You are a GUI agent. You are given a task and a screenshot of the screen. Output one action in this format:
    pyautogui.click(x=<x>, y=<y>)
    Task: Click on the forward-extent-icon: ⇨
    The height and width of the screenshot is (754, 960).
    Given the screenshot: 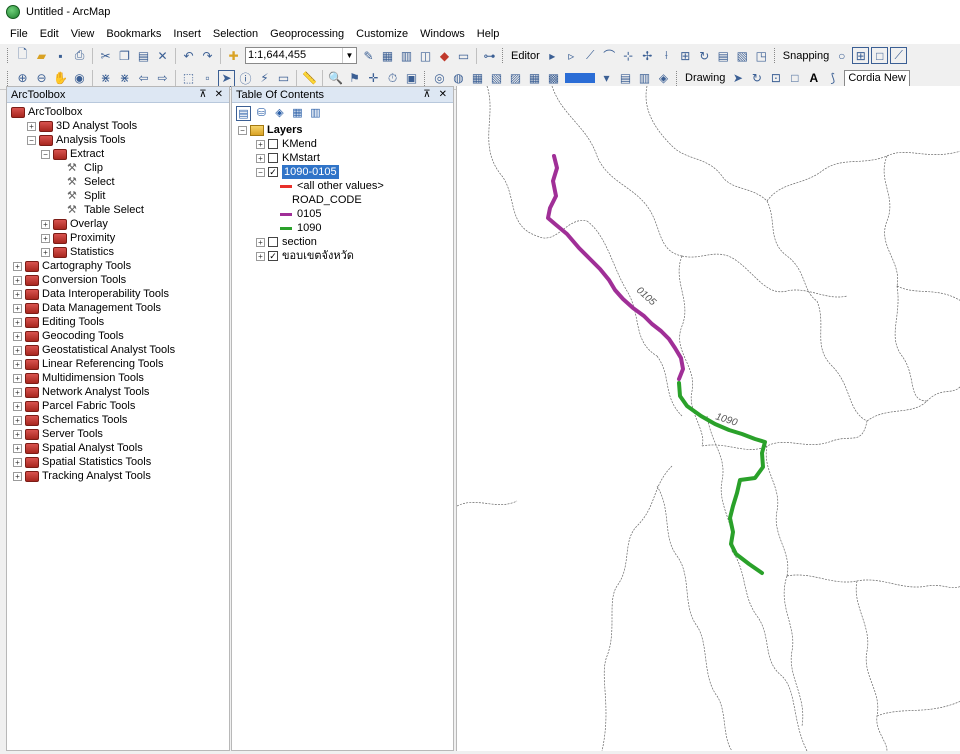 What is the action you would take?
    pyautogui.click(x=162, y=78)
    